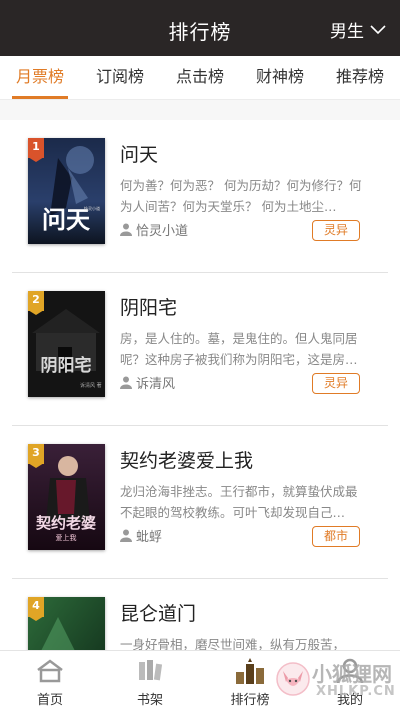 Image resolution: width=400 pixels, height=711 pixels. Describe the element at coordinates (92, 208) in the screenshot. I see `svg-text: 恰灵小道` at that location.